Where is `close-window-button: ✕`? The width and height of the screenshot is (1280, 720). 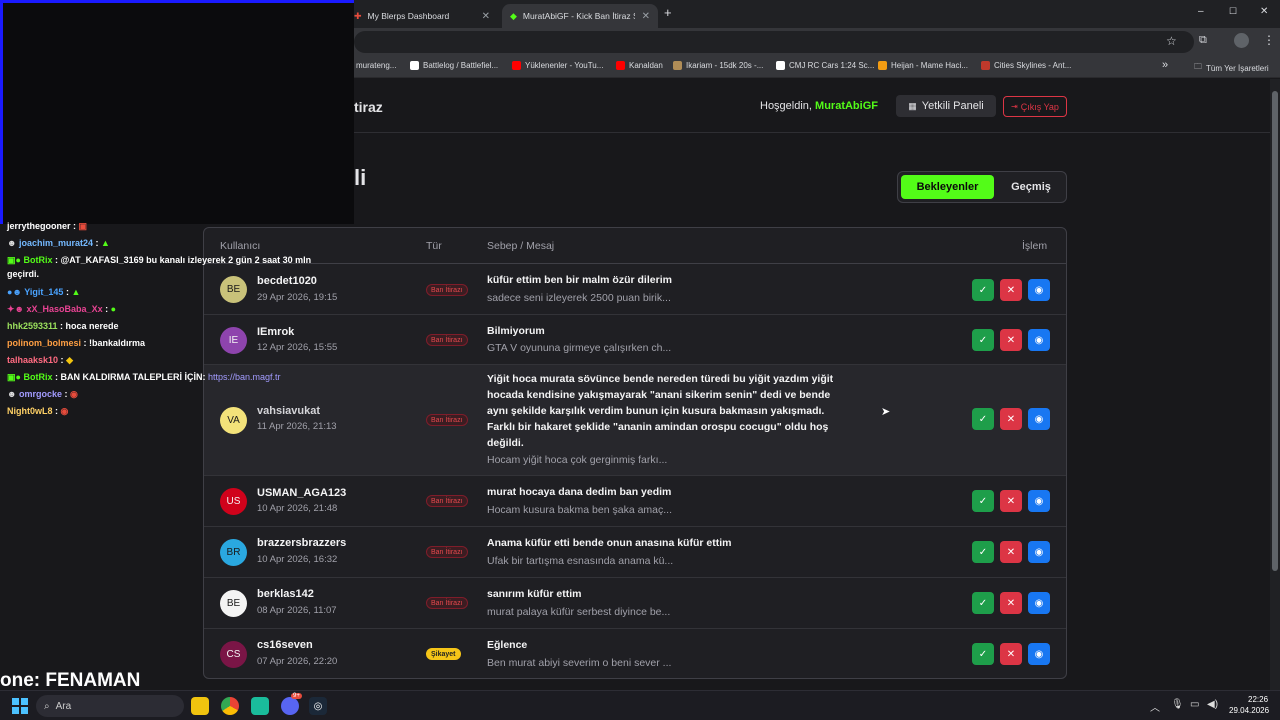 close-window-button: ✕ is located at coordinates (1264, 11).